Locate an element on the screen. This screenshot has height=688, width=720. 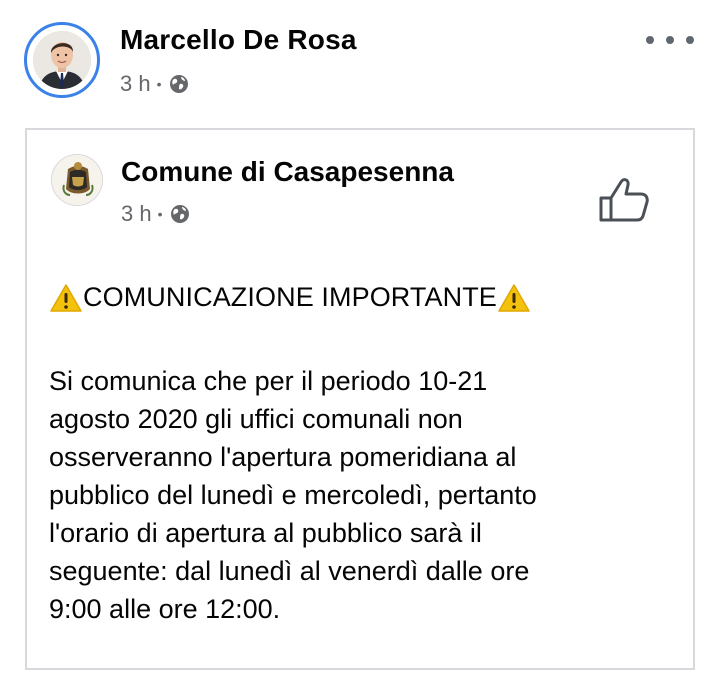
headline-text: COMUNICAZIONE IMPORTANTE is located at coordinates (290, 297).